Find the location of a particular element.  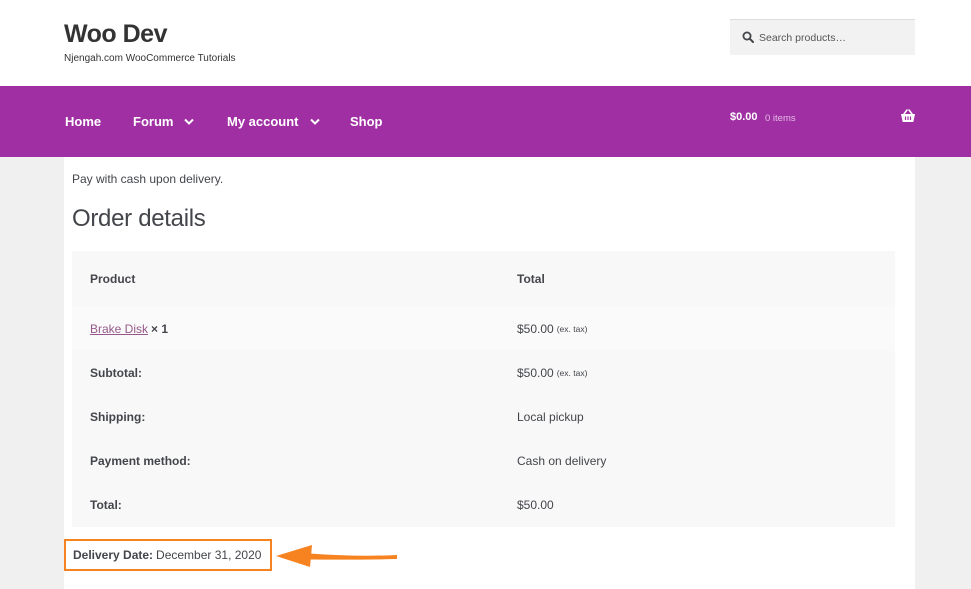

primary-navigation: Home Forum My account Shop $0.00 0 items is located at coordinates (485, 121).